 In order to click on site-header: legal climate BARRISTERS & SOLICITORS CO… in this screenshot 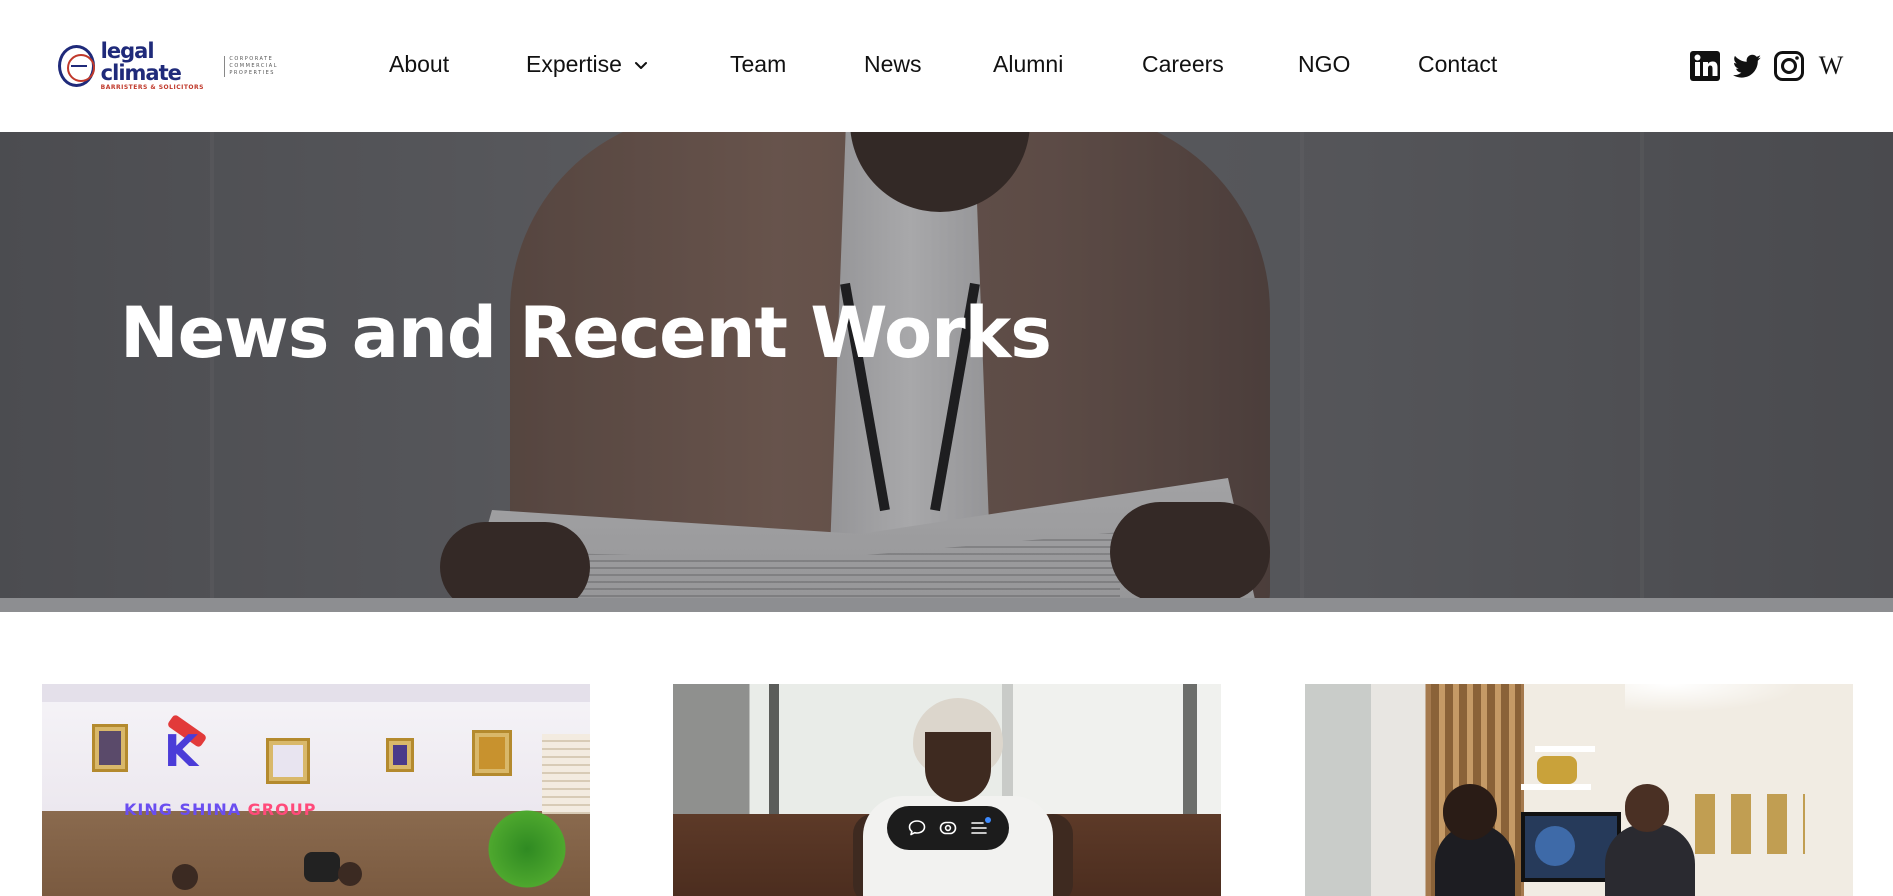, I will do `click(946, 66)`.